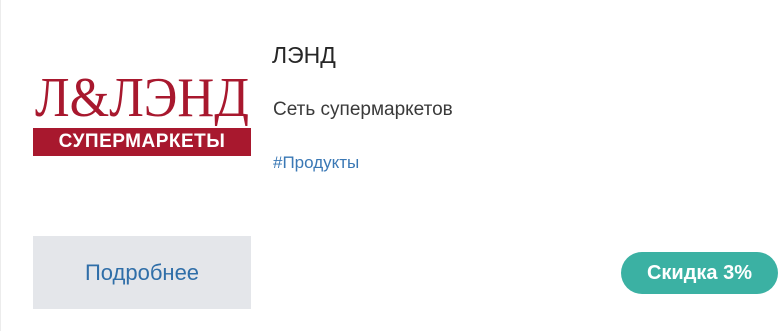 Image resolution: width=782 pixels, height=331 pixels. I want to click on discount-badge: Скидка 3%, so click(699, 273).